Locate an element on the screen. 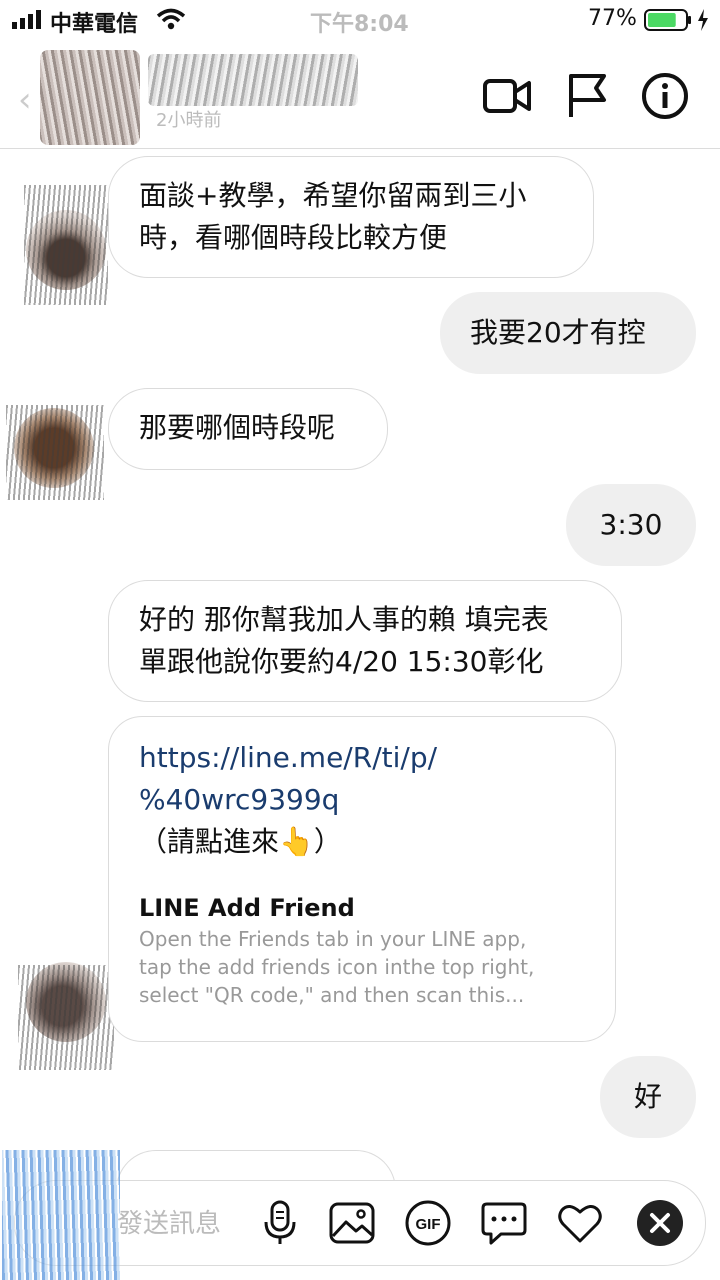 This screenshot has height=1280, width=720. cell-signal-icon is located at coordinates (26, 19).